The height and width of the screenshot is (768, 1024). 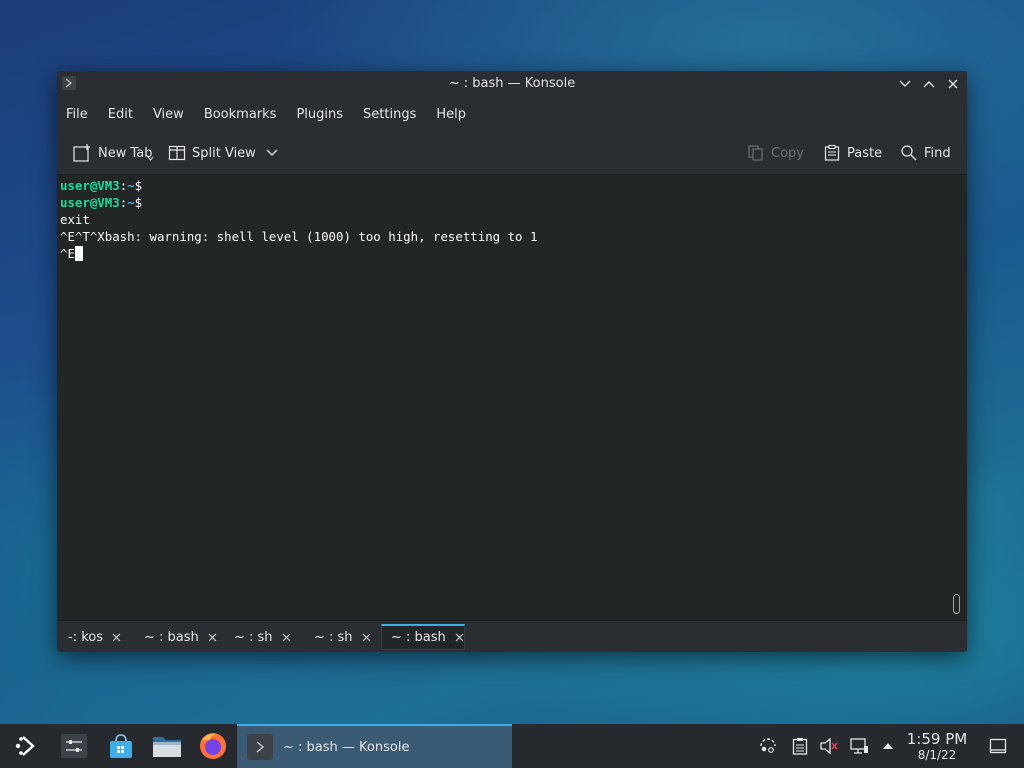 What do you see at coordinates (240, 114) in the screenshot?
I see `menu-bookmarks: Bookmarks` at bounding box center [240, 114].